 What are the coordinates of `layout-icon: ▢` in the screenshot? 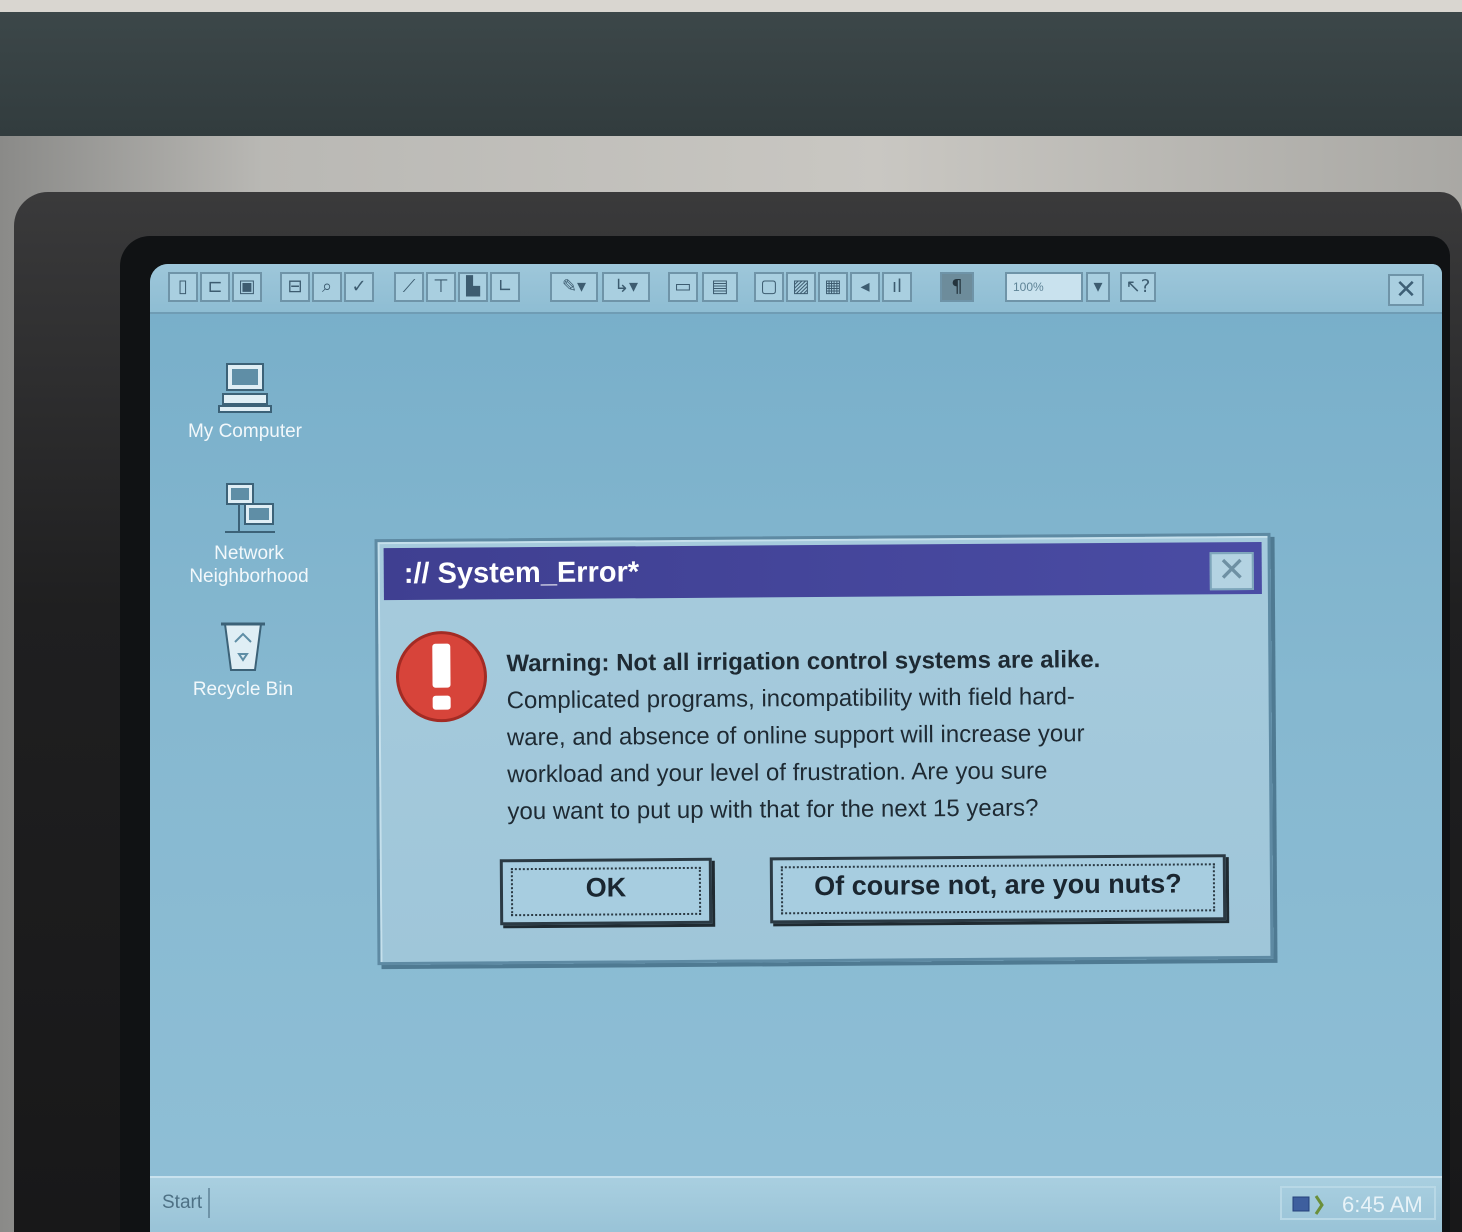 It's located at (769, 287).